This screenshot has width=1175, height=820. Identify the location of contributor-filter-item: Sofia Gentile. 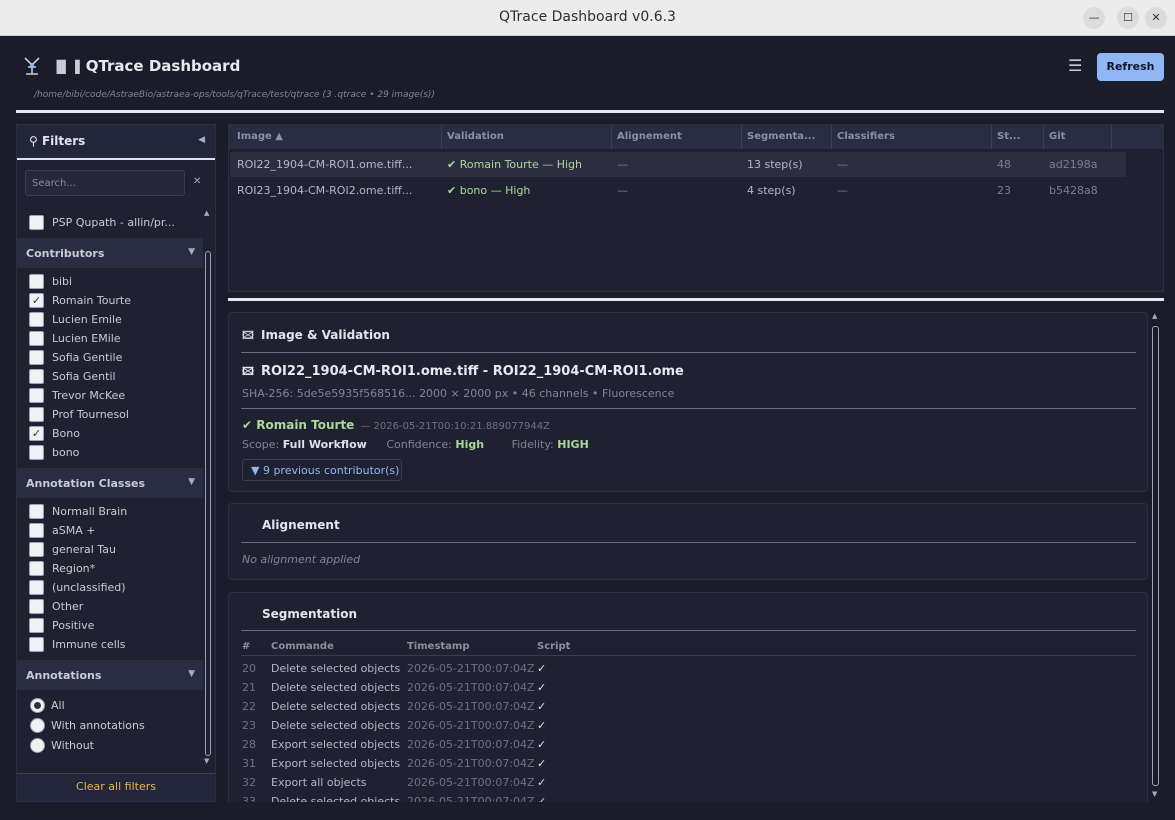
(110, 357).